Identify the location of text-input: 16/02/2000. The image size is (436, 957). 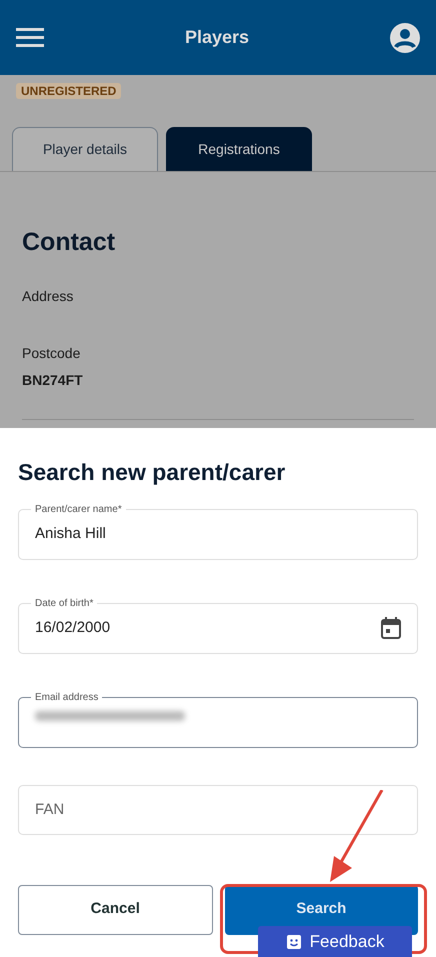
(208, 627).